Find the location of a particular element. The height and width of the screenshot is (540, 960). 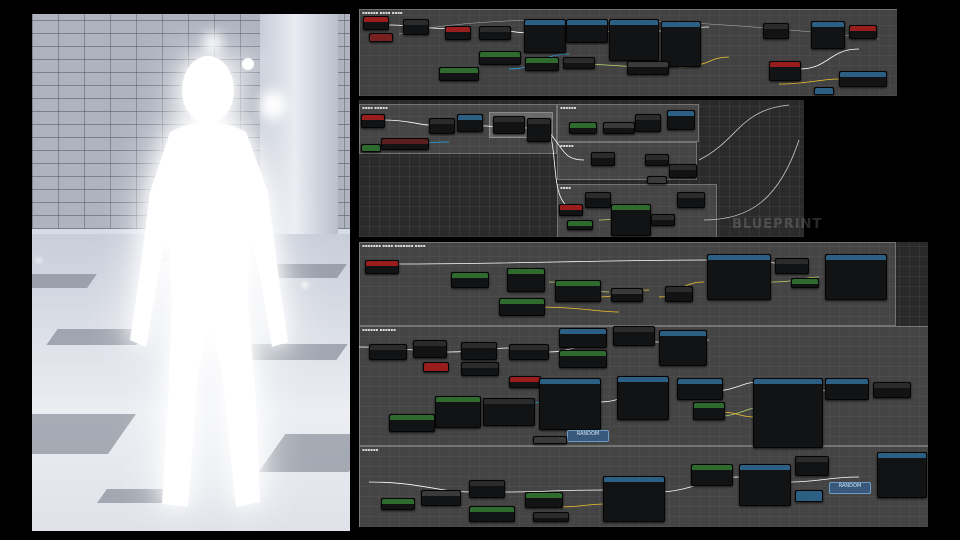

blueprint-graph-top: ▪▪▪▪▪▪ ▪▪▪▪ ▪▪▪▪ is located at coordinates (628, 52).